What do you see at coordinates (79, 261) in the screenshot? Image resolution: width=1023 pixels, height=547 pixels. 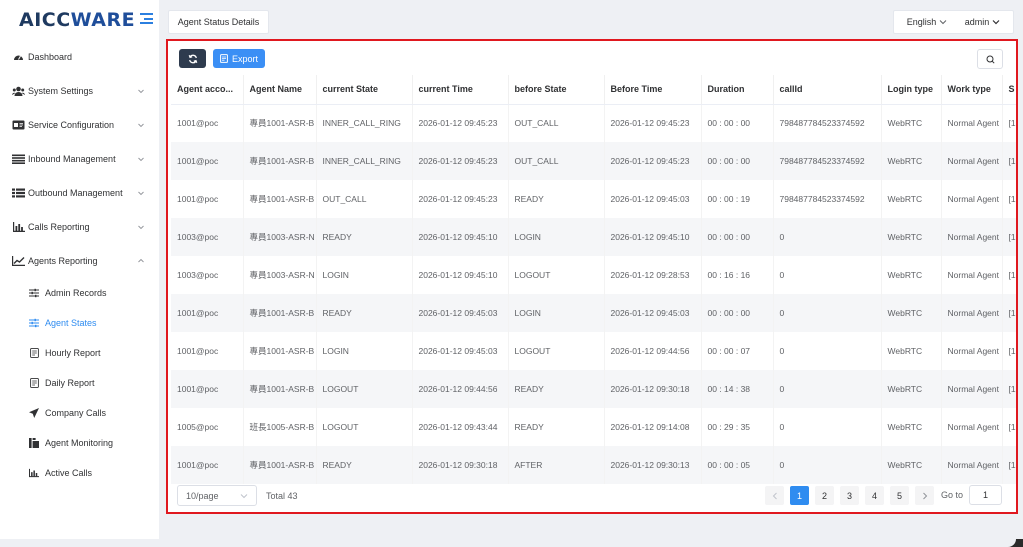 I see `sidebar-item-agents-reporting: Agents Reporting` at bounding box center [79, 261].